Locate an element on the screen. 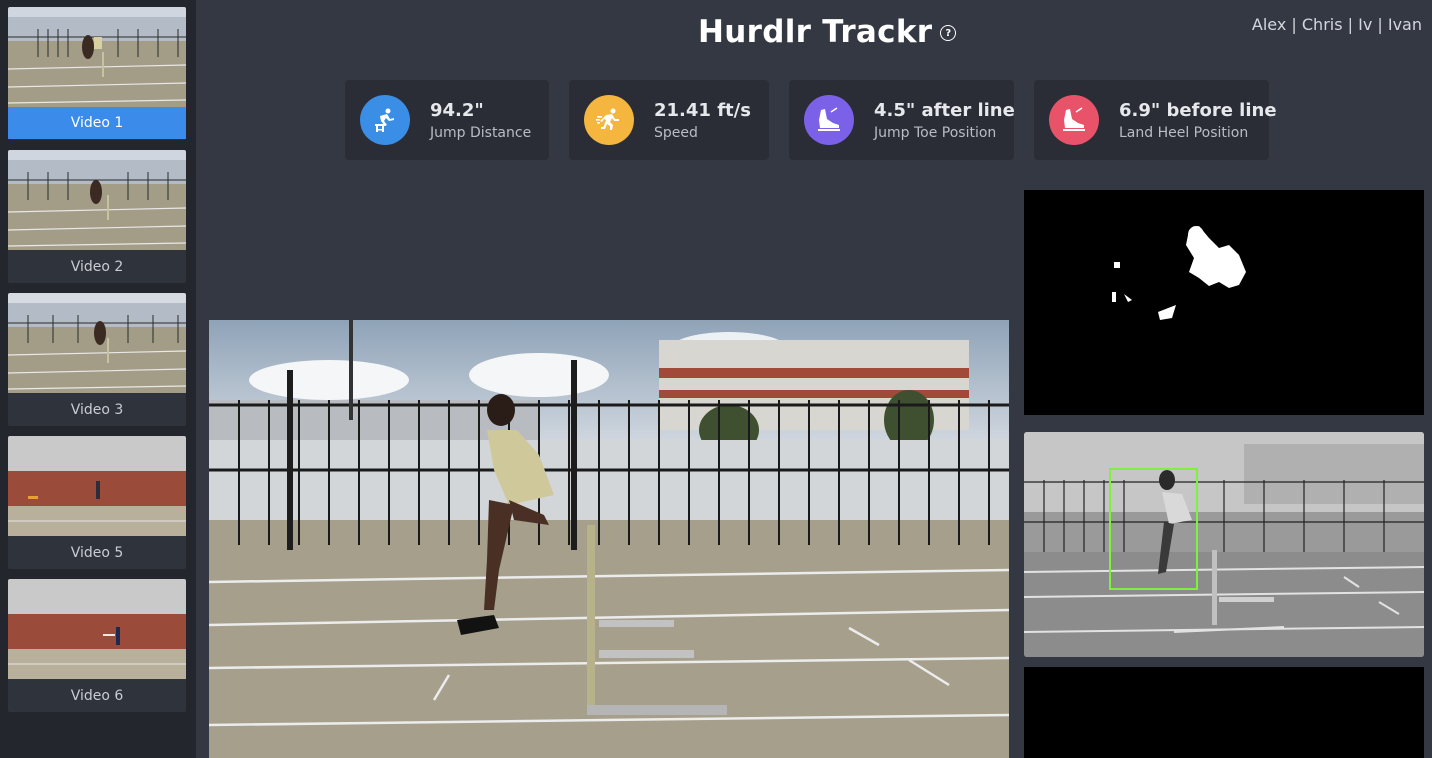 Image resolution: width=1432 pixels, height=758 pixels. video-label: Video 6 is located at coordinates (97, 695).